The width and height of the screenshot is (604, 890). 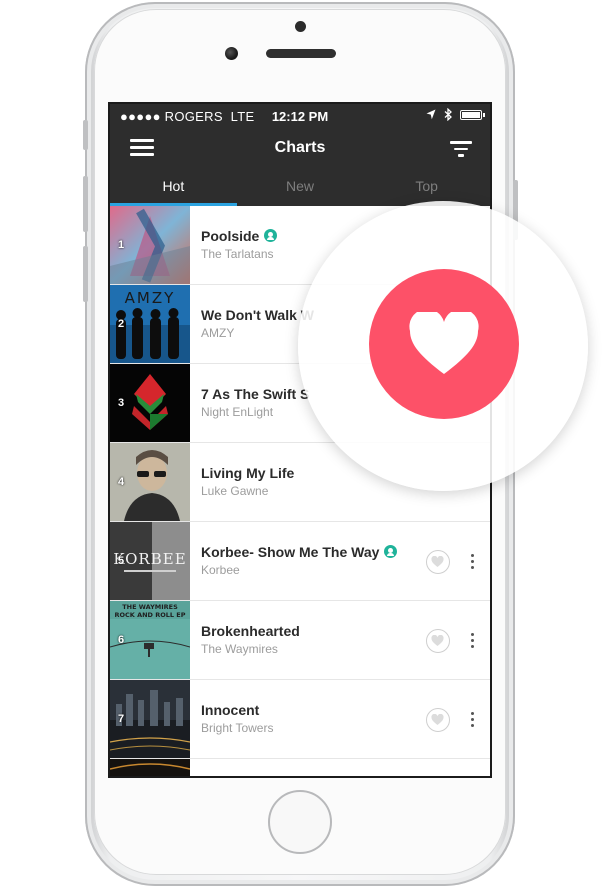 I want to click on mute-switch, so click(x=85, y=135).